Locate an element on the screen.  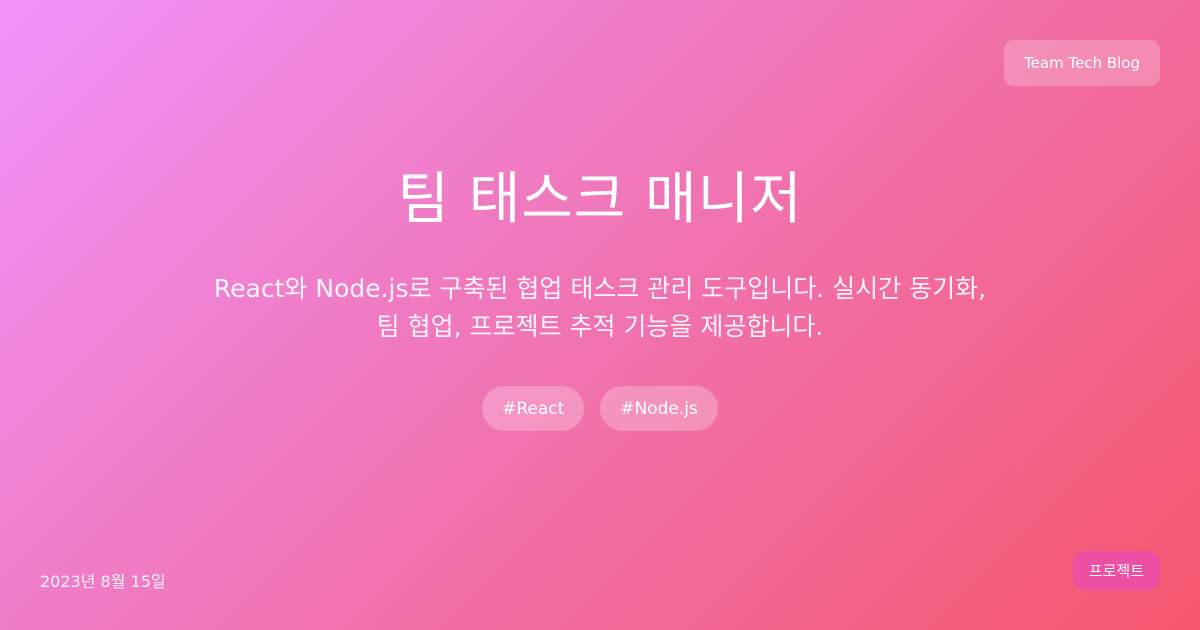
blog-name-badge: Team Tech Blog is located at coordinates (1082, 63).